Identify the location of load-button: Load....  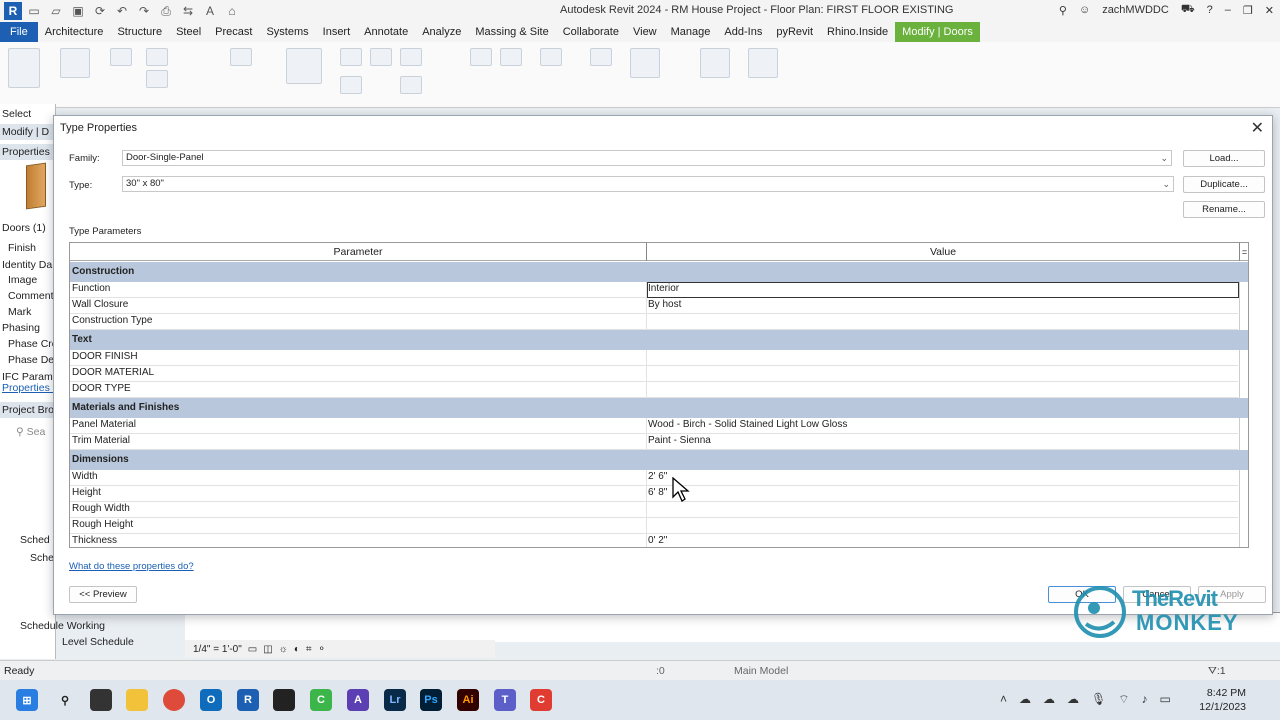
(1224, 158).